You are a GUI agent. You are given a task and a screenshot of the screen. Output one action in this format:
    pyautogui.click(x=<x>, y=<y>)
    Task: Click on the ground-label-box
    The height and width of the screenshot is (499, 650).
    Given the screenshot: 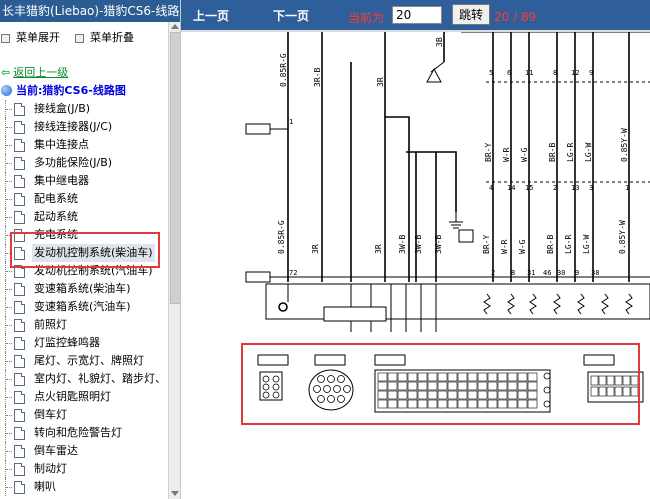 What is the action you would take?
    pyautogui.click(x=466, y=236)
    